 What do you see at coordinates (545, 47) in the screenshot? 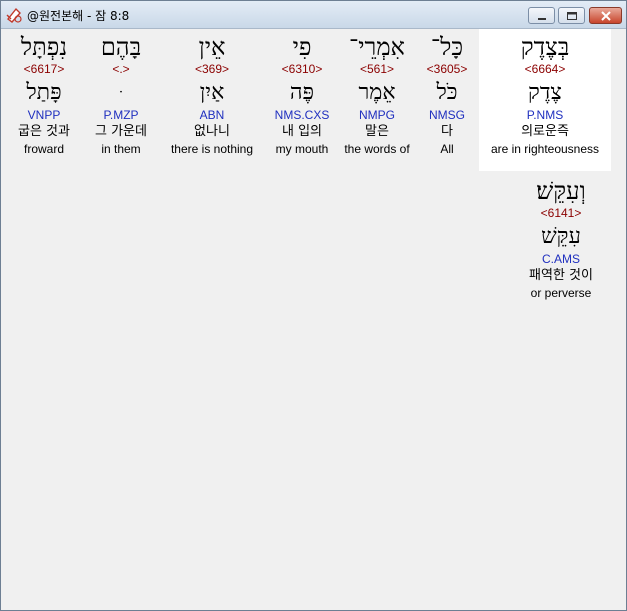
I see `hebrew-word: בְּצֶדֶק` at bounding box center [545, 47].